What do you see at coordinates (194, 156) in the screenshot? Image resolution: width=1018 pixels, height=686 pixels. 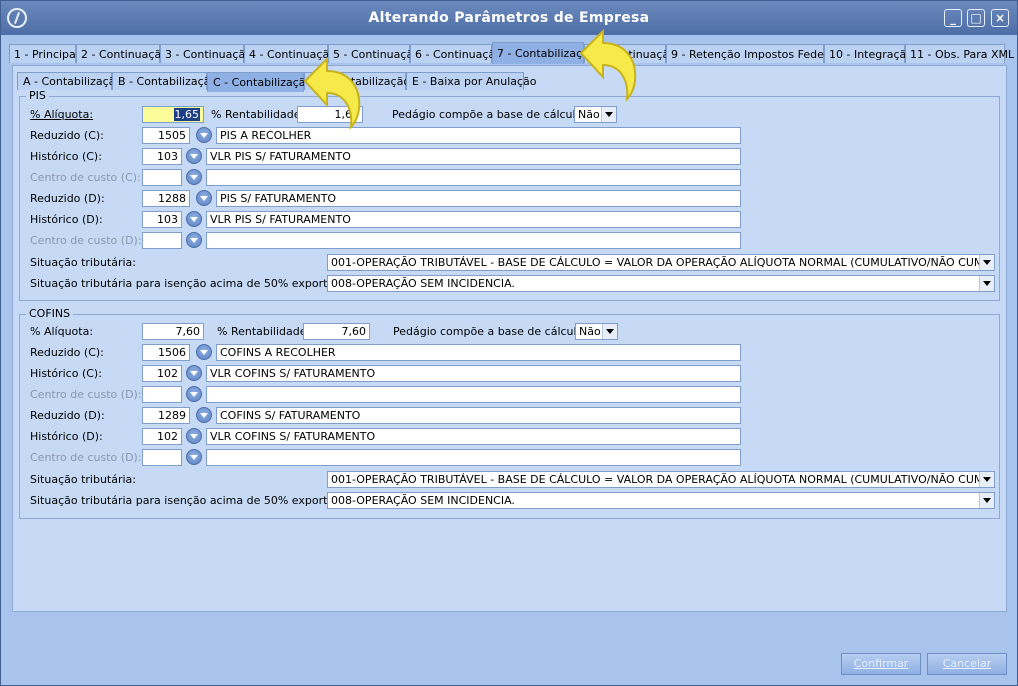 I see `pis-historico-c-lookup-icon` at bounding box center [194, 156].